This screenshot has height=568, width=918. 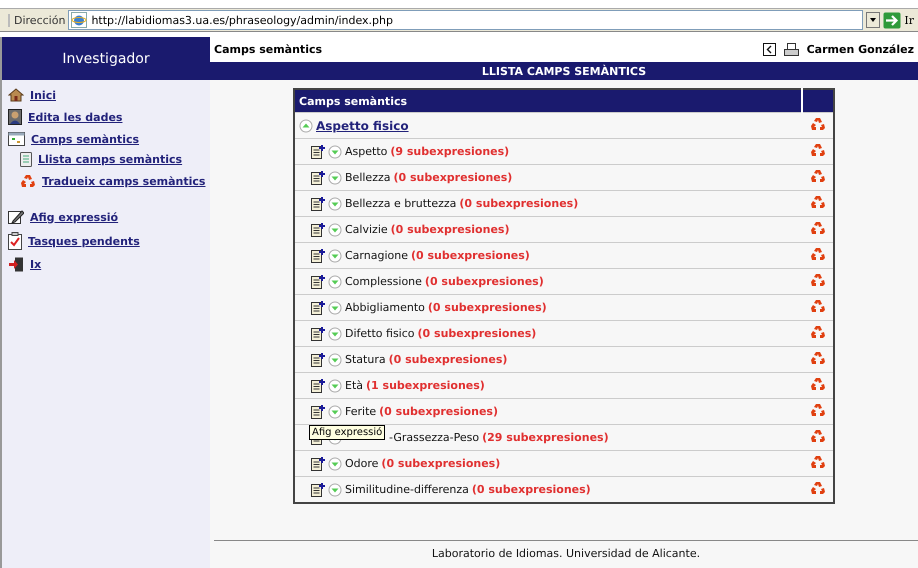 What do you see at coordinates (564, 71) in the screenshot?
I see `page-banner: LLISTA CAMPS SEMÀNTICS` at bounding box center [564, 71].